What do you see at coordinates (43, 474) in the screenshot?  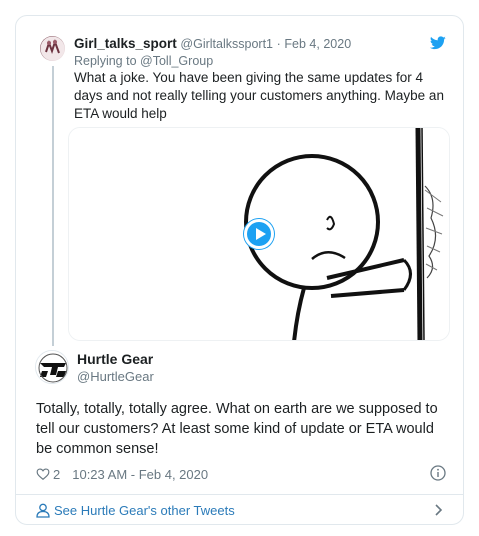 I see `heart-icon` at bounding box center [43, 474].